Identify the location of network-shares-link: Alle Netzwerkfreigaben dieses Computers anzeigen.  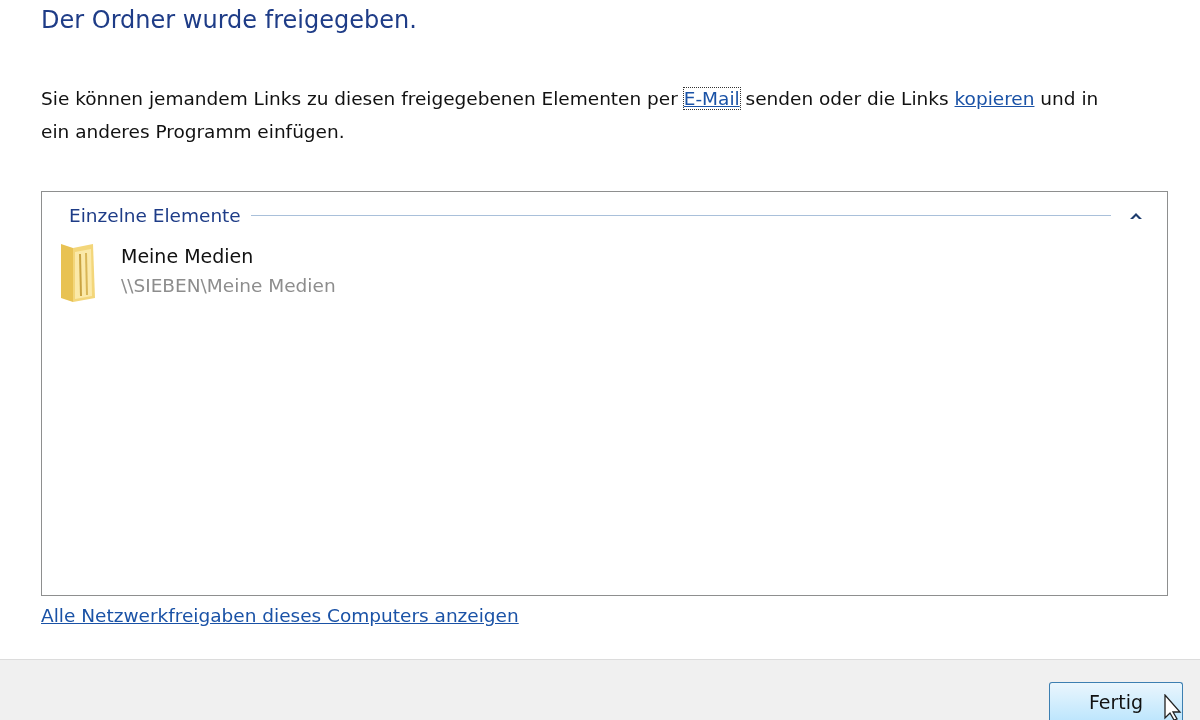
(280, 616).